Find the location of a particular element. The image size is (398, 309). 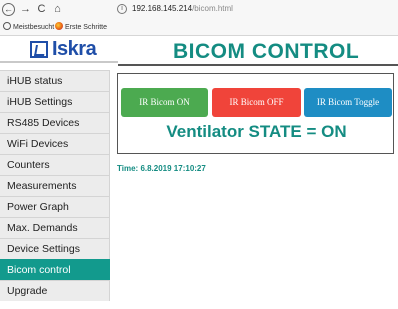

sidebar-item-device-settings: Device Settings is located at coordinates (55, 248).